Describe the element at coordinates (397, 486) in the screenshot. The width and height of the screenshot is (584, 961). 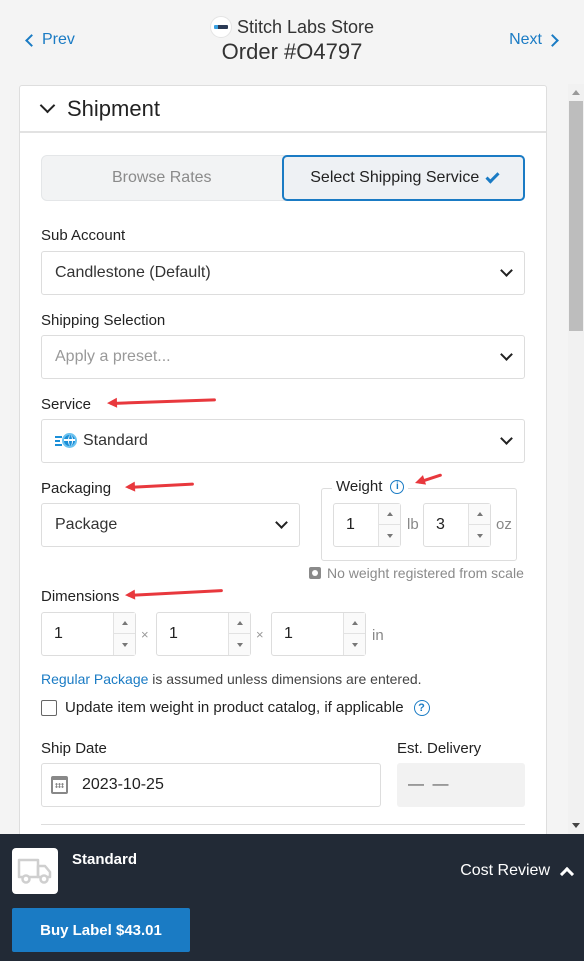
I see `info-icon: i` at that location.